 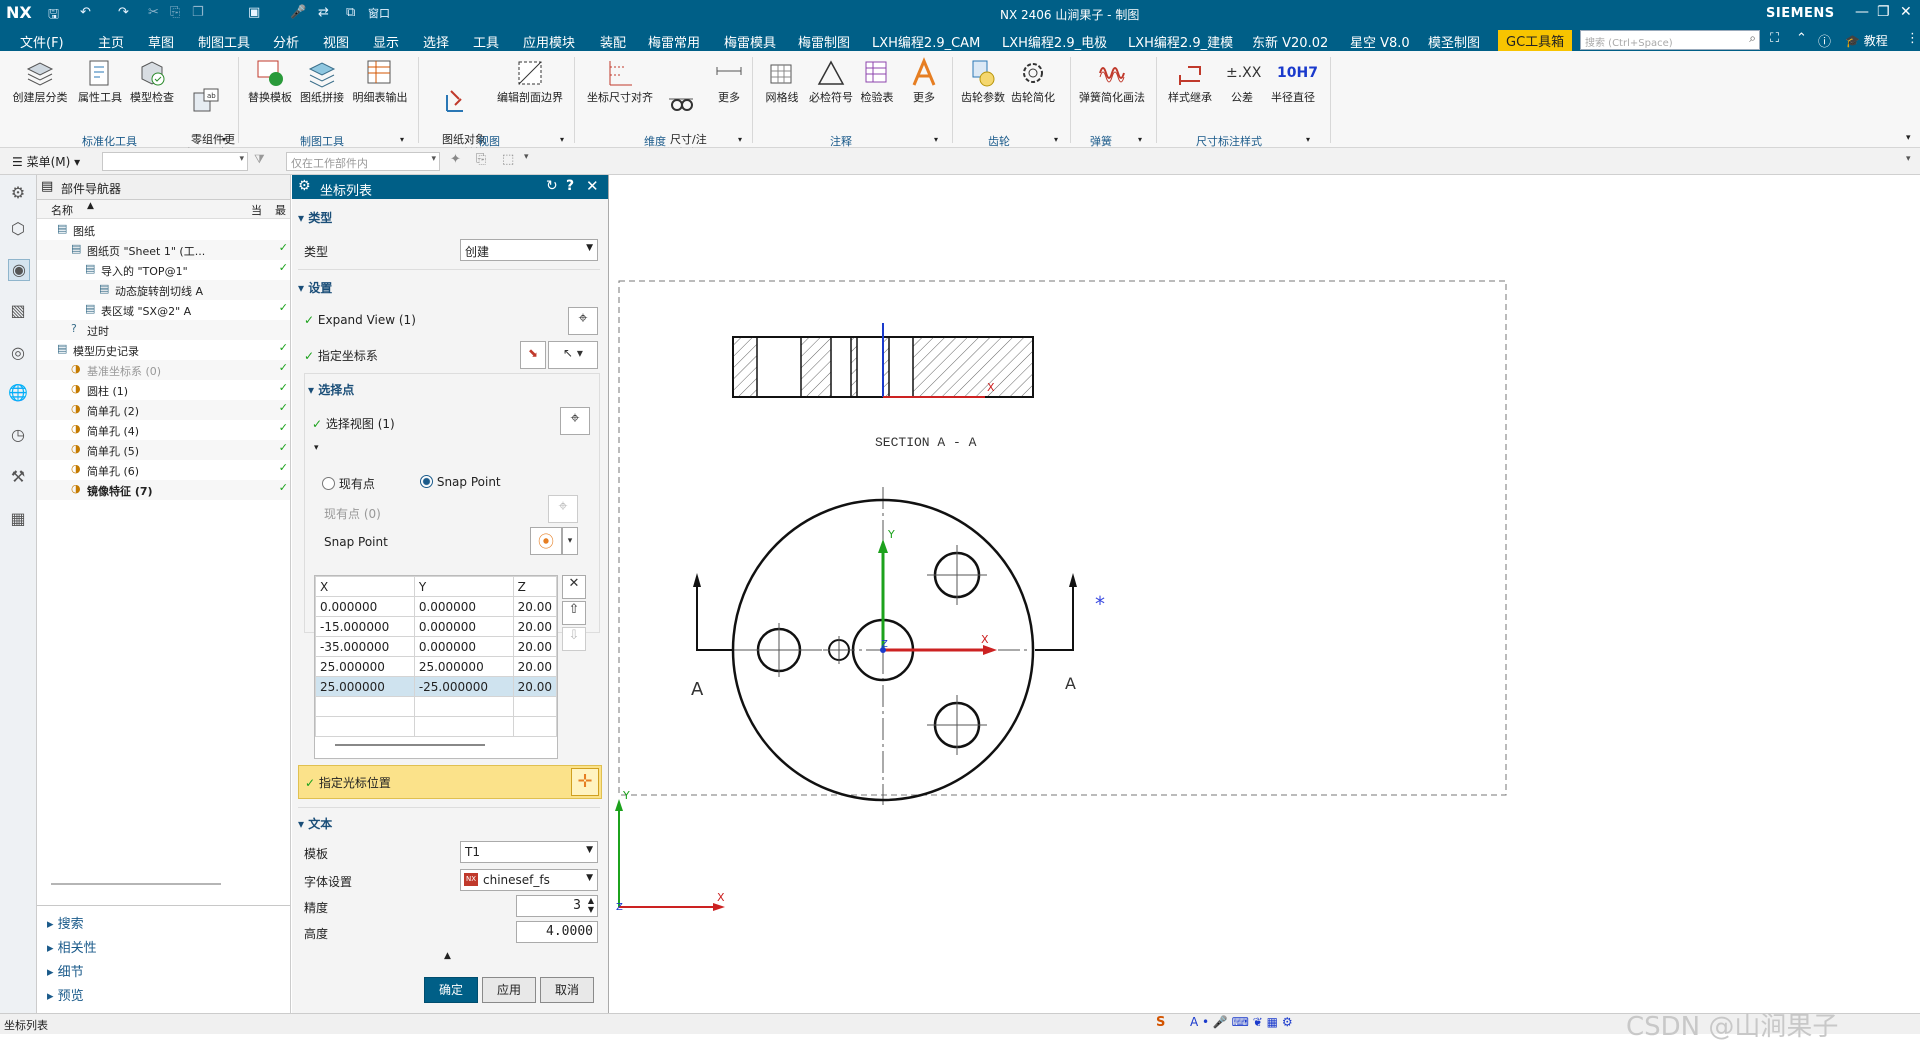 What do you see at coordinates (574, 639) in the screenshot?
I see `move-down-button: ⇩` at bounding box center [574, 639].